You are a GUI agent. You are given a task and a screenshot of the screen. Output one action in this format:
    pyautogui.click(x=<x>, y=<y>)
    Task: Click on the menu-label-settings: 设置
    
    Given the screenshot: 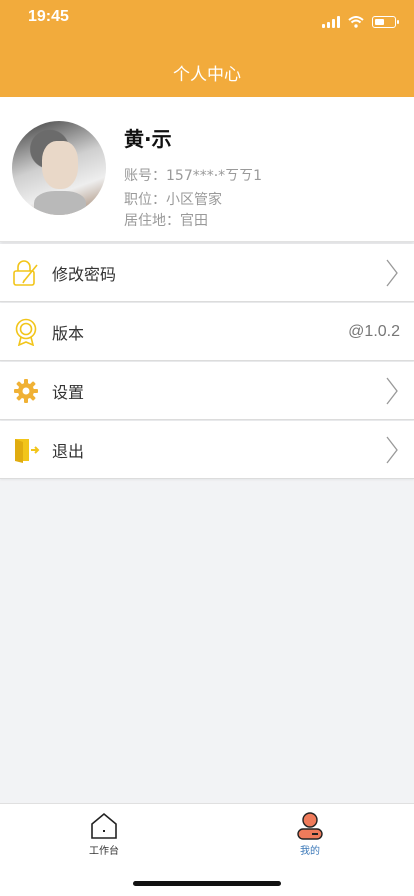 What is the action you would take?
    pyautogui.click(x=68, y=392)
    